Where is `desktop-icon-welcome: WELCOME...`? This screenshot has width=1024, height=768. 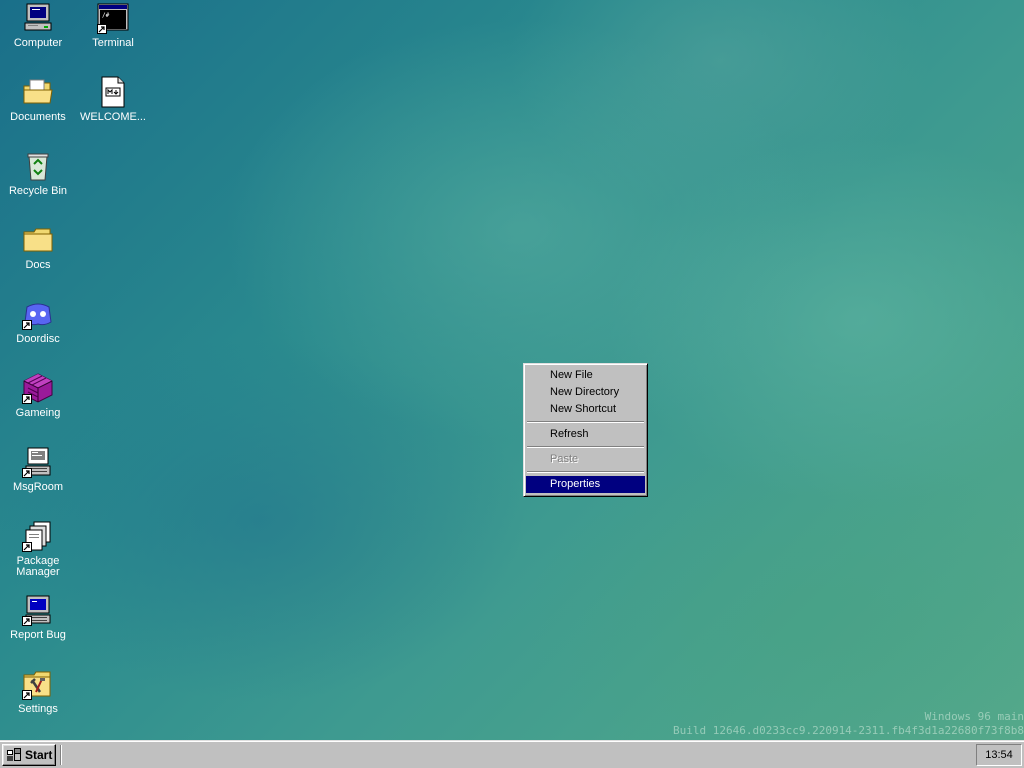
desktop-icon-welcome: WELCOME... is located at coordinates (113, 113).